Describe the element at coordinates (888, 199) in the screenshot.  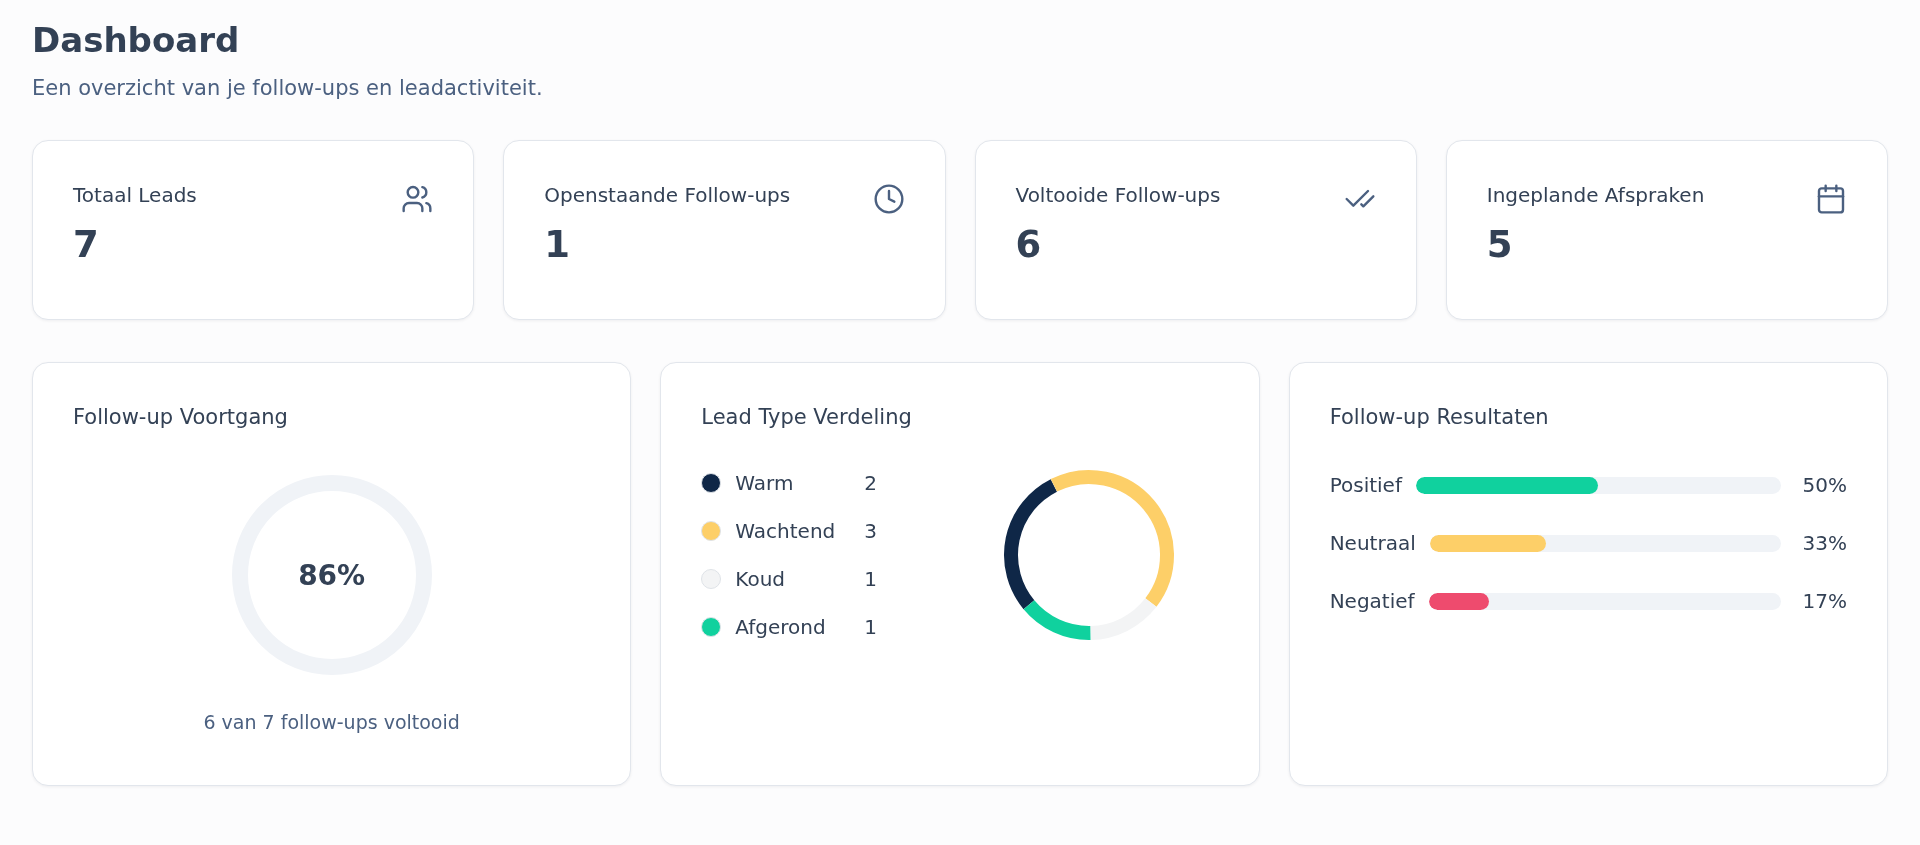
I see `clock-icon` at that location.